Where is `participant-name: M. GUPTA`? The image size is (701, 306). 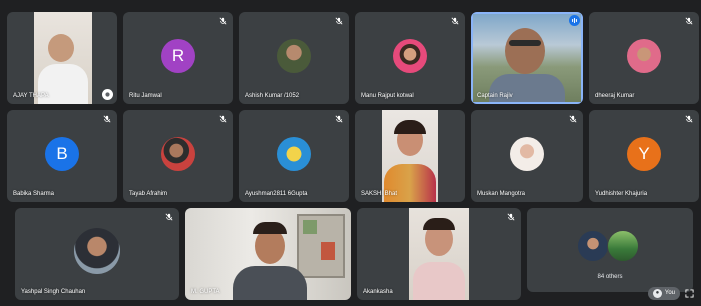
participant-name: M. GUPTA is located at coordinates (205, 292).